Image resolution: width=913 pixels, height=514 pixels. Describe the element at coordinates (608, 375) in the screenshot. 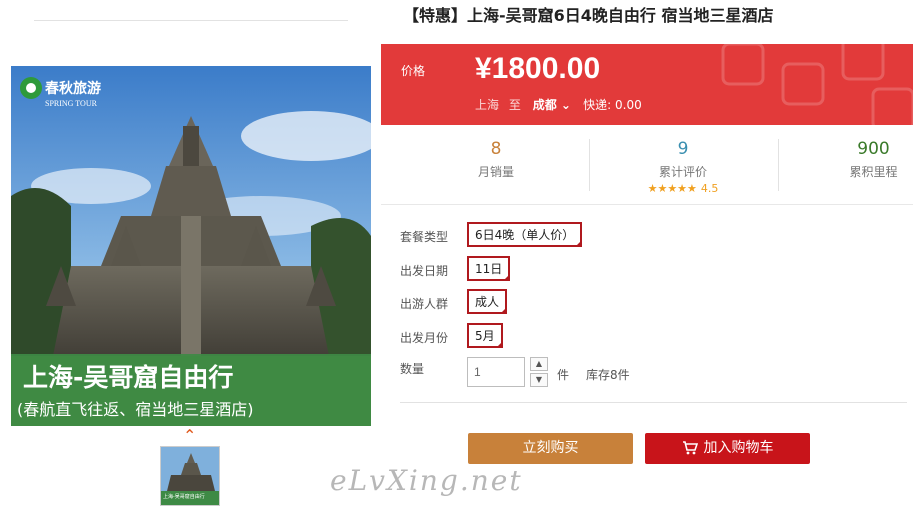

I see `stock-count: 库存8件` at that location.